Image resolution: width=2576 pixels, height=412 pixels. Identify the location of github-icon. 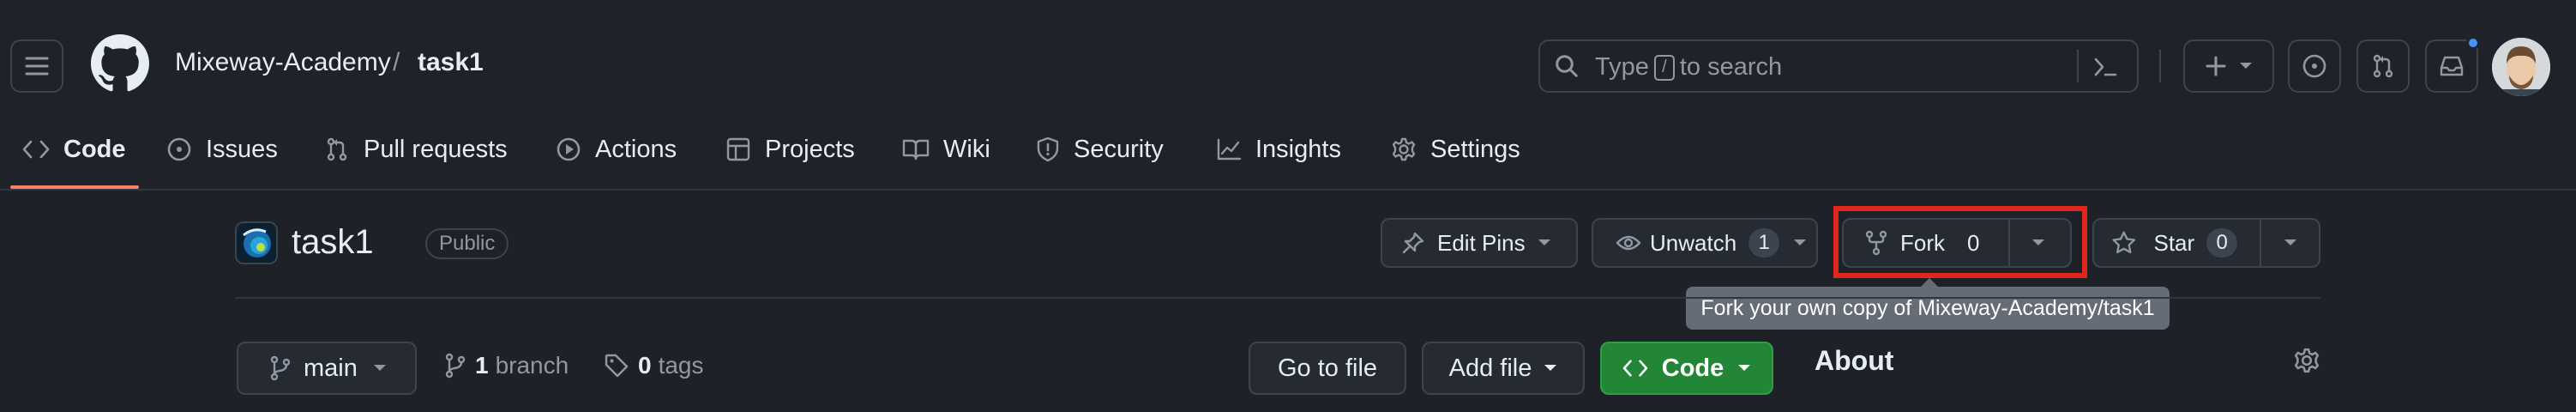
(120, 63).